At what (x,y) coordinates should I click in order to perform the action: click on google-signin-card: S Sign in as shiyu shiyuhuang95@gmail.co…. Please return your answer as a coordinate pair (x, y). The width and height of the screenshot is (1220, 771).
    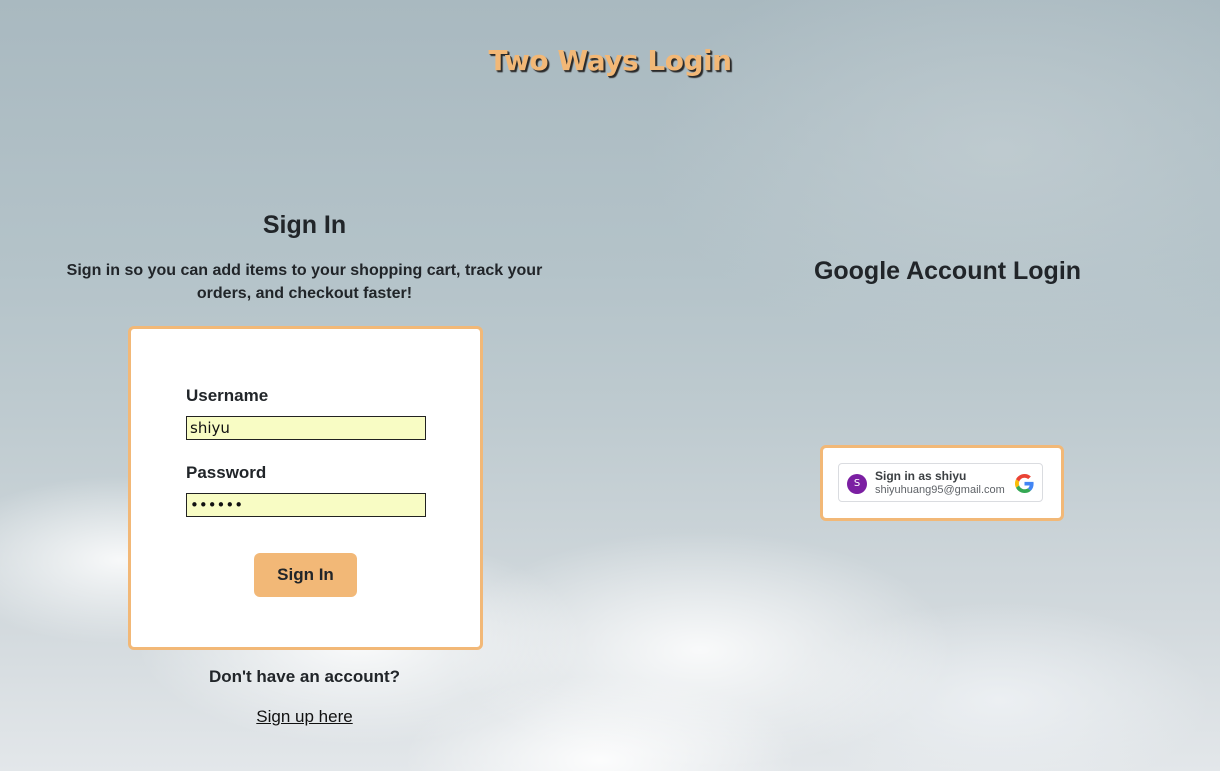
    Looking at the image, I should click on (942, 483).